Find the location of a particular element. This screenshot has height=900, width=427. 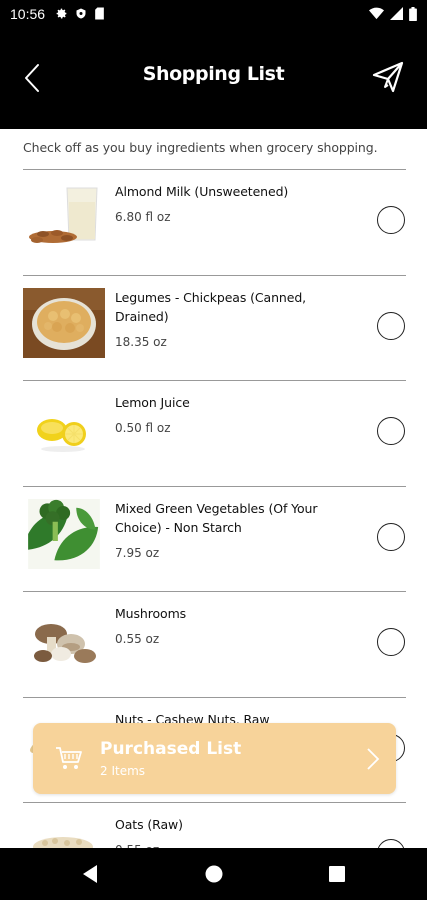

sd-card-icon is located at coordinates (99, 13).